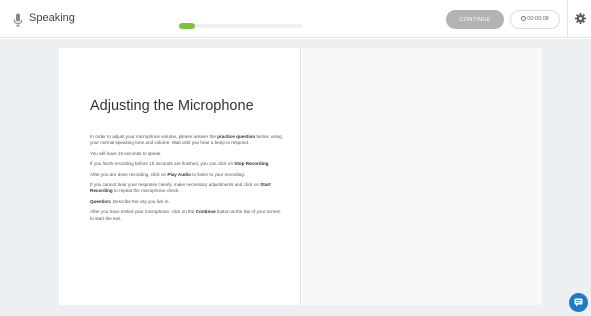 The width and height of the screenshot is (591, 316). Describe the element at coordinates (524, 18) in the screenshot. I see `clock-icon` at that location.